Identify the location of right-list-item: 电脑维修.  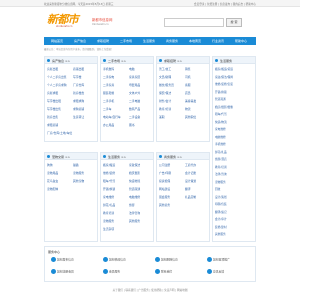
(235, 137).